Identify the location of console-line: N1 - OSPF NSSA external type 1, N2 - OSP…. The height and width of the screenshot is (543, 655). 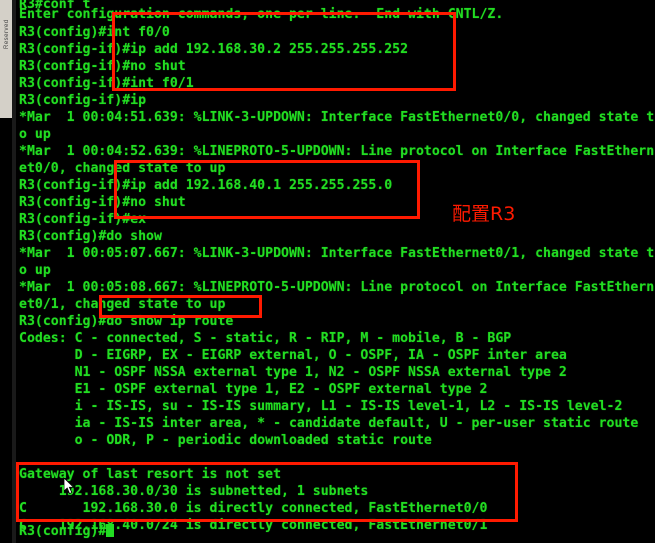
(293, 372).